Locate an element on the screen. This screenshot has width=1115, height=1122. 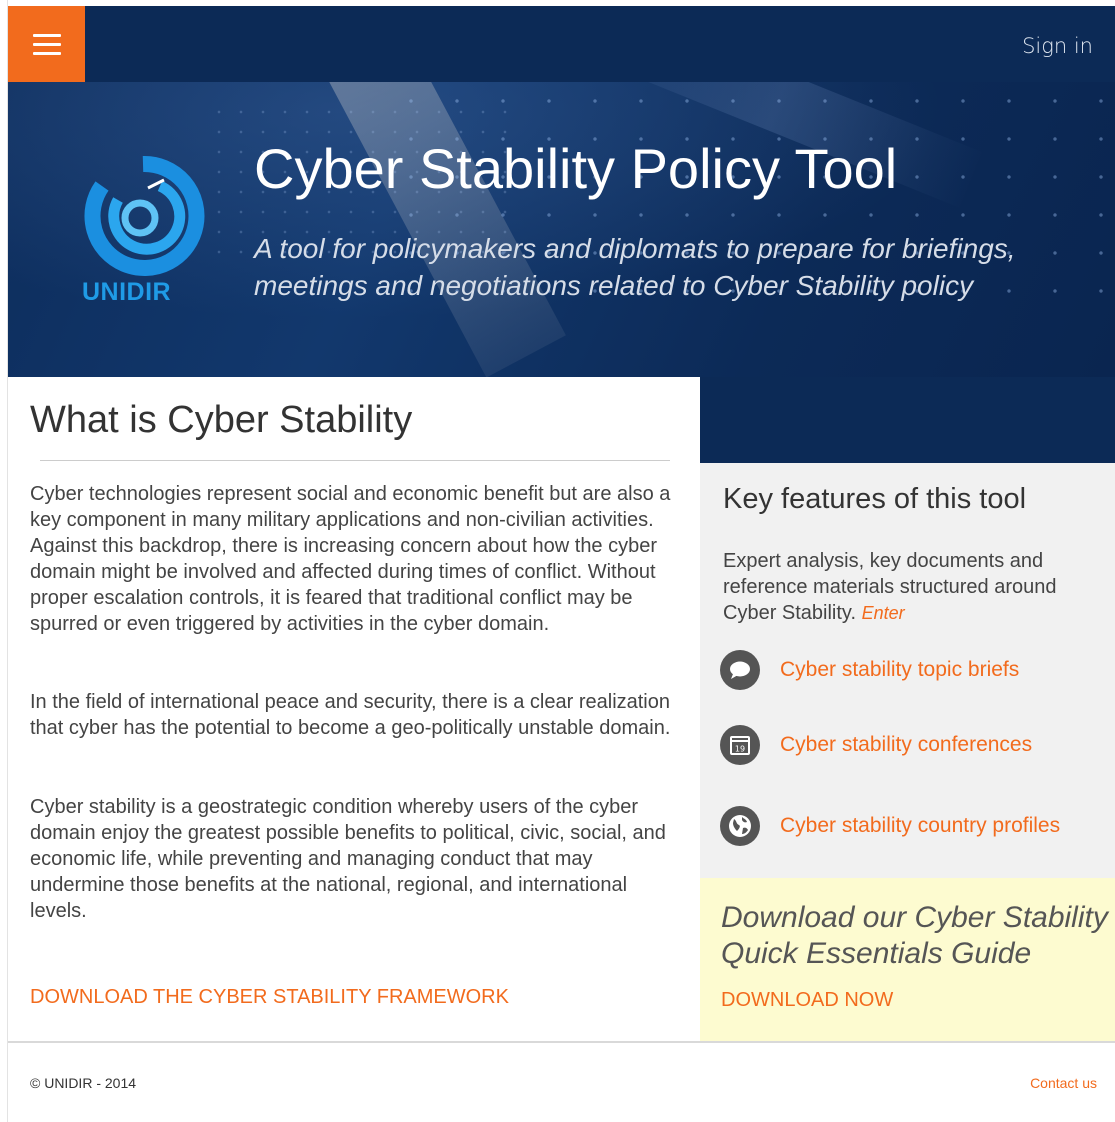
feature-label: Cyber stability conferences is located at coordinates (906, 744).